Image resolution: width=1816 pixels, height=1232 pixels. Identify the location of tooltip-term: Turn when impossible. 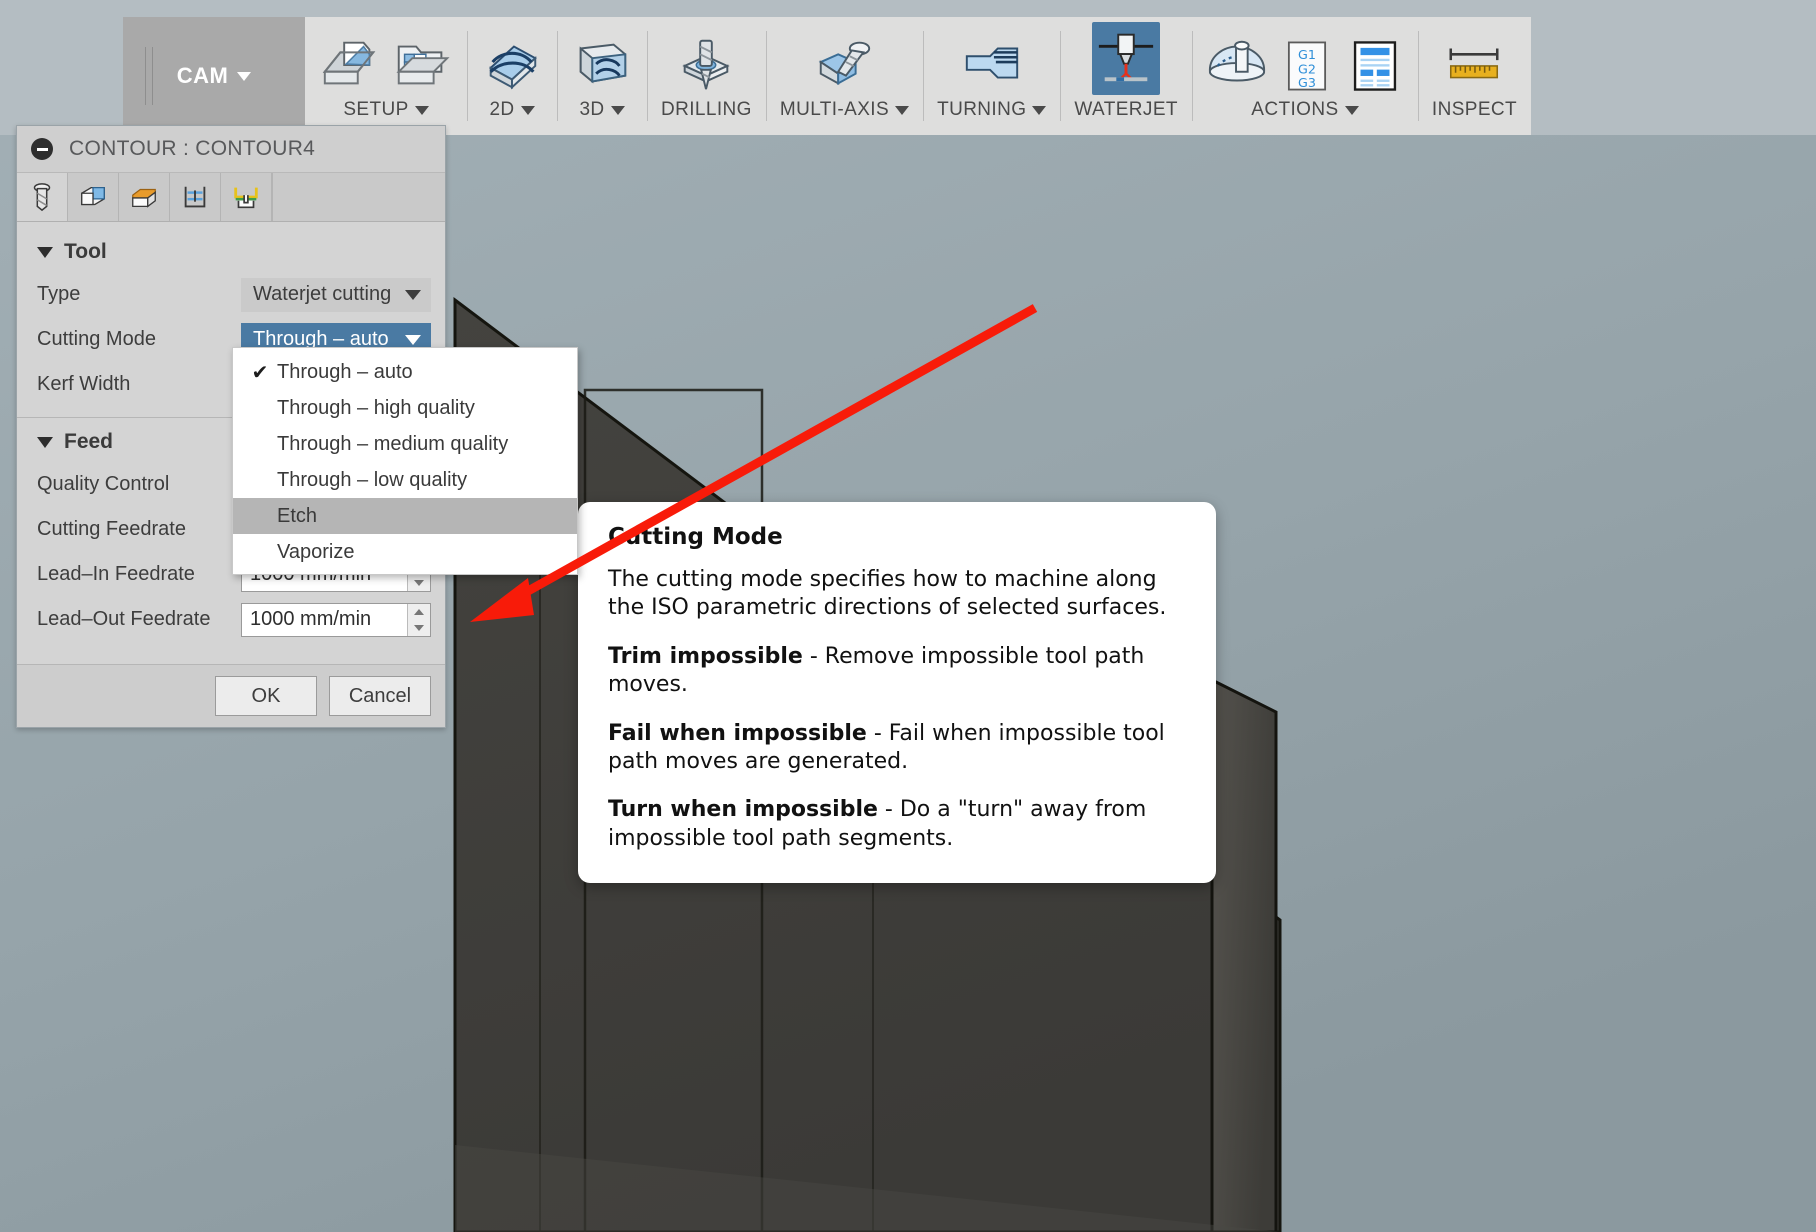
(743, 810).